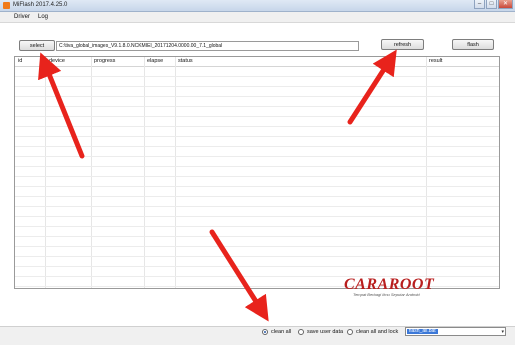 The height and width of the screenshot is (345, 515). Describe the element at coordinates (155, 61) in the screenshot. I see `column-elapse: elapse` at that location.